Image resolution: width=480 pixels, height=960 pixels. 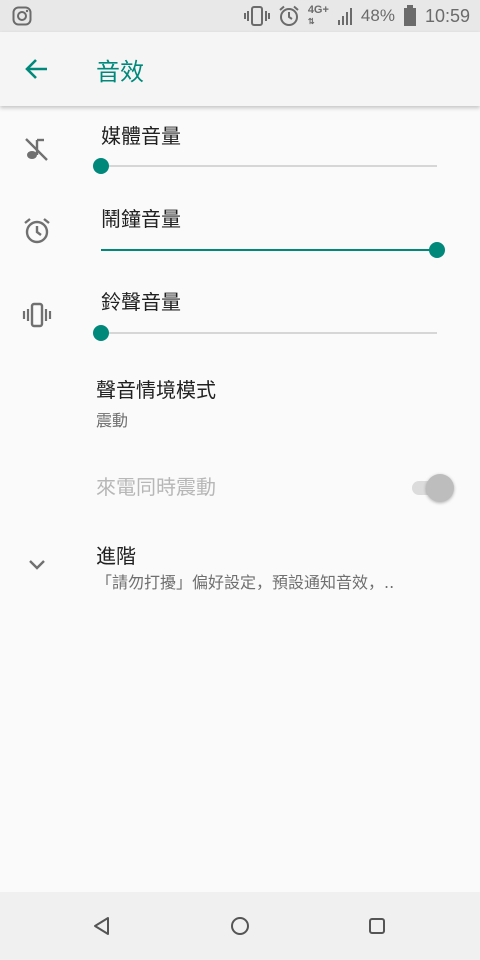 What do you see at coordinates (101, 166) in the screenshot?
I see `media-volume-thumb` at bounding box center [101, 166].